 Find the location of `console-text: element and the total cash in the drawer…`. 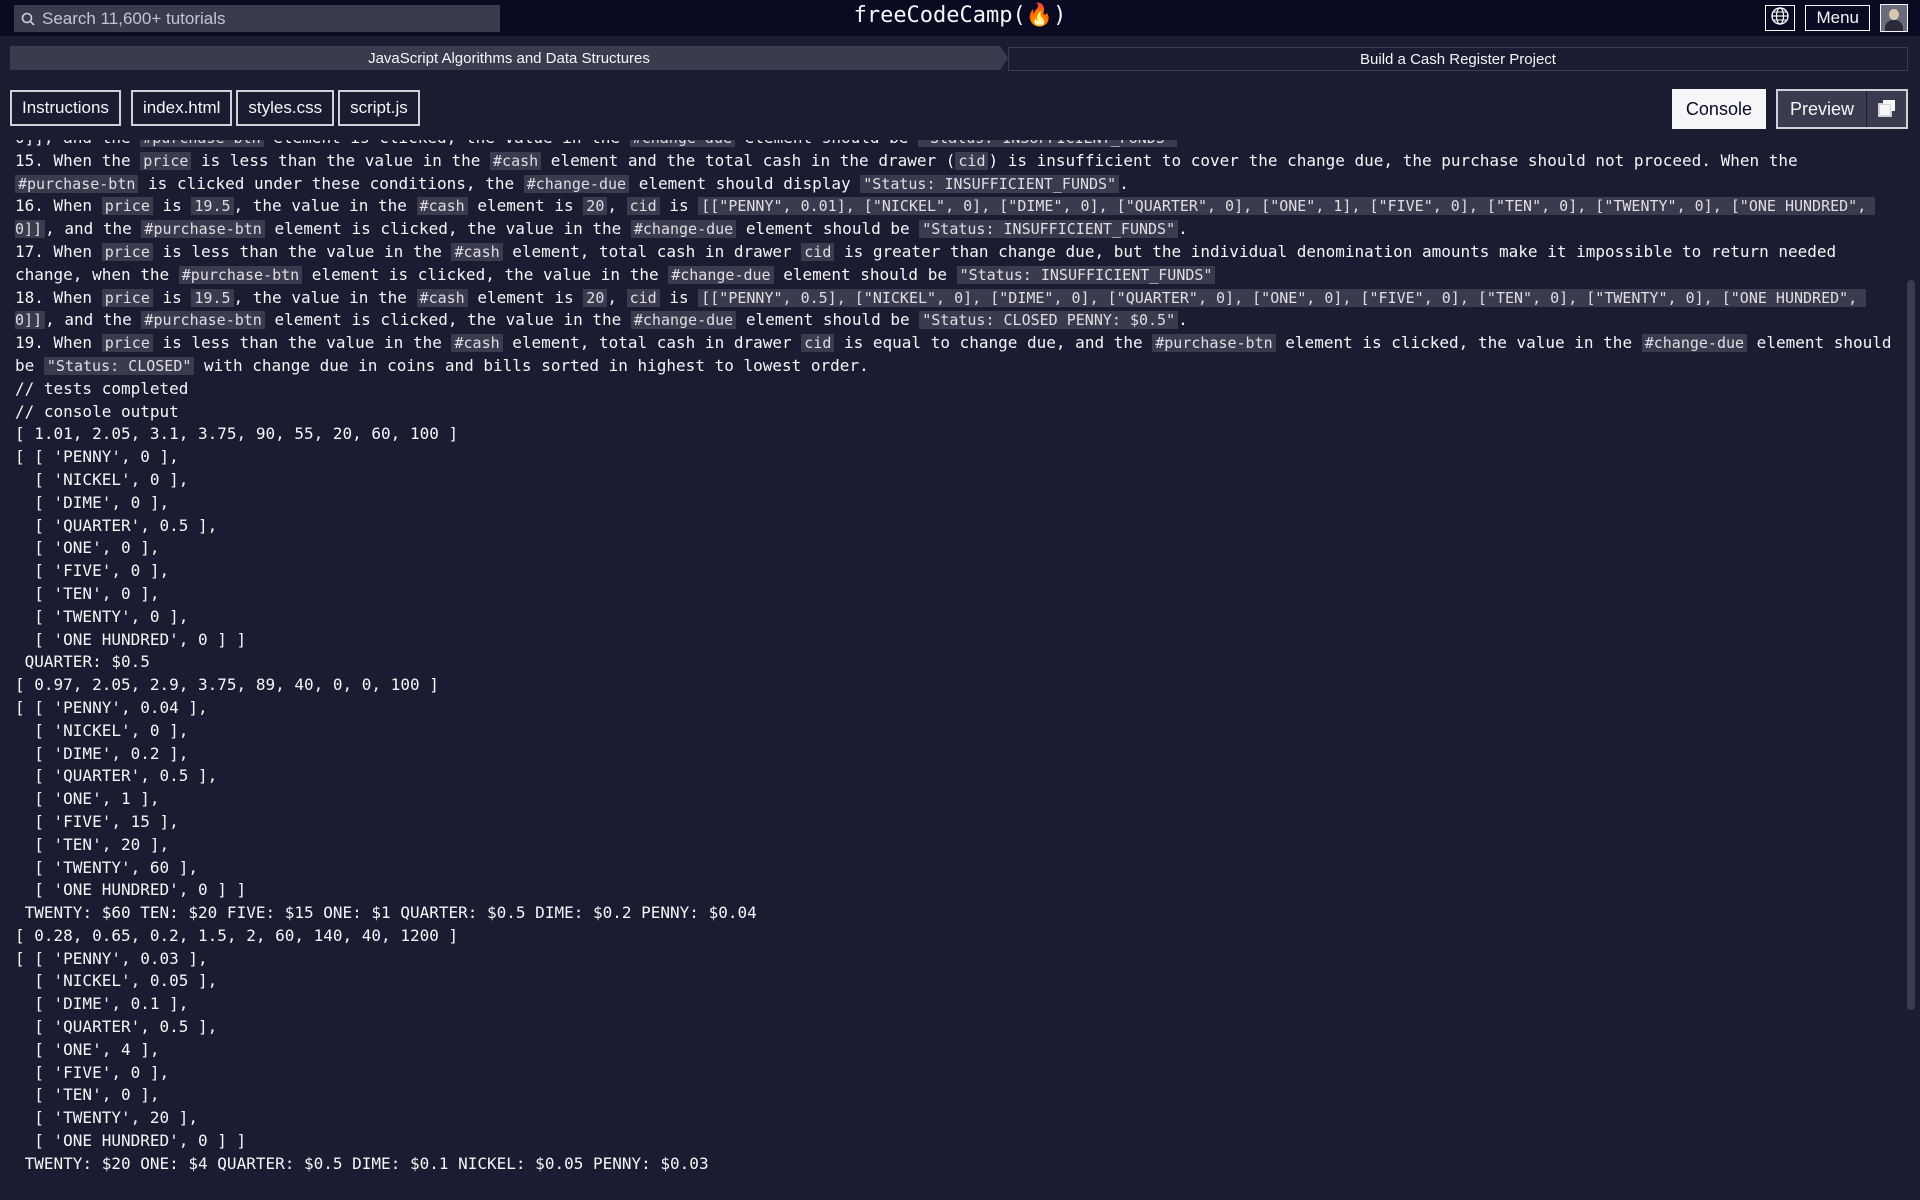

console-text: element and the total cash in the drawer… is located at coordinates (748, 160).